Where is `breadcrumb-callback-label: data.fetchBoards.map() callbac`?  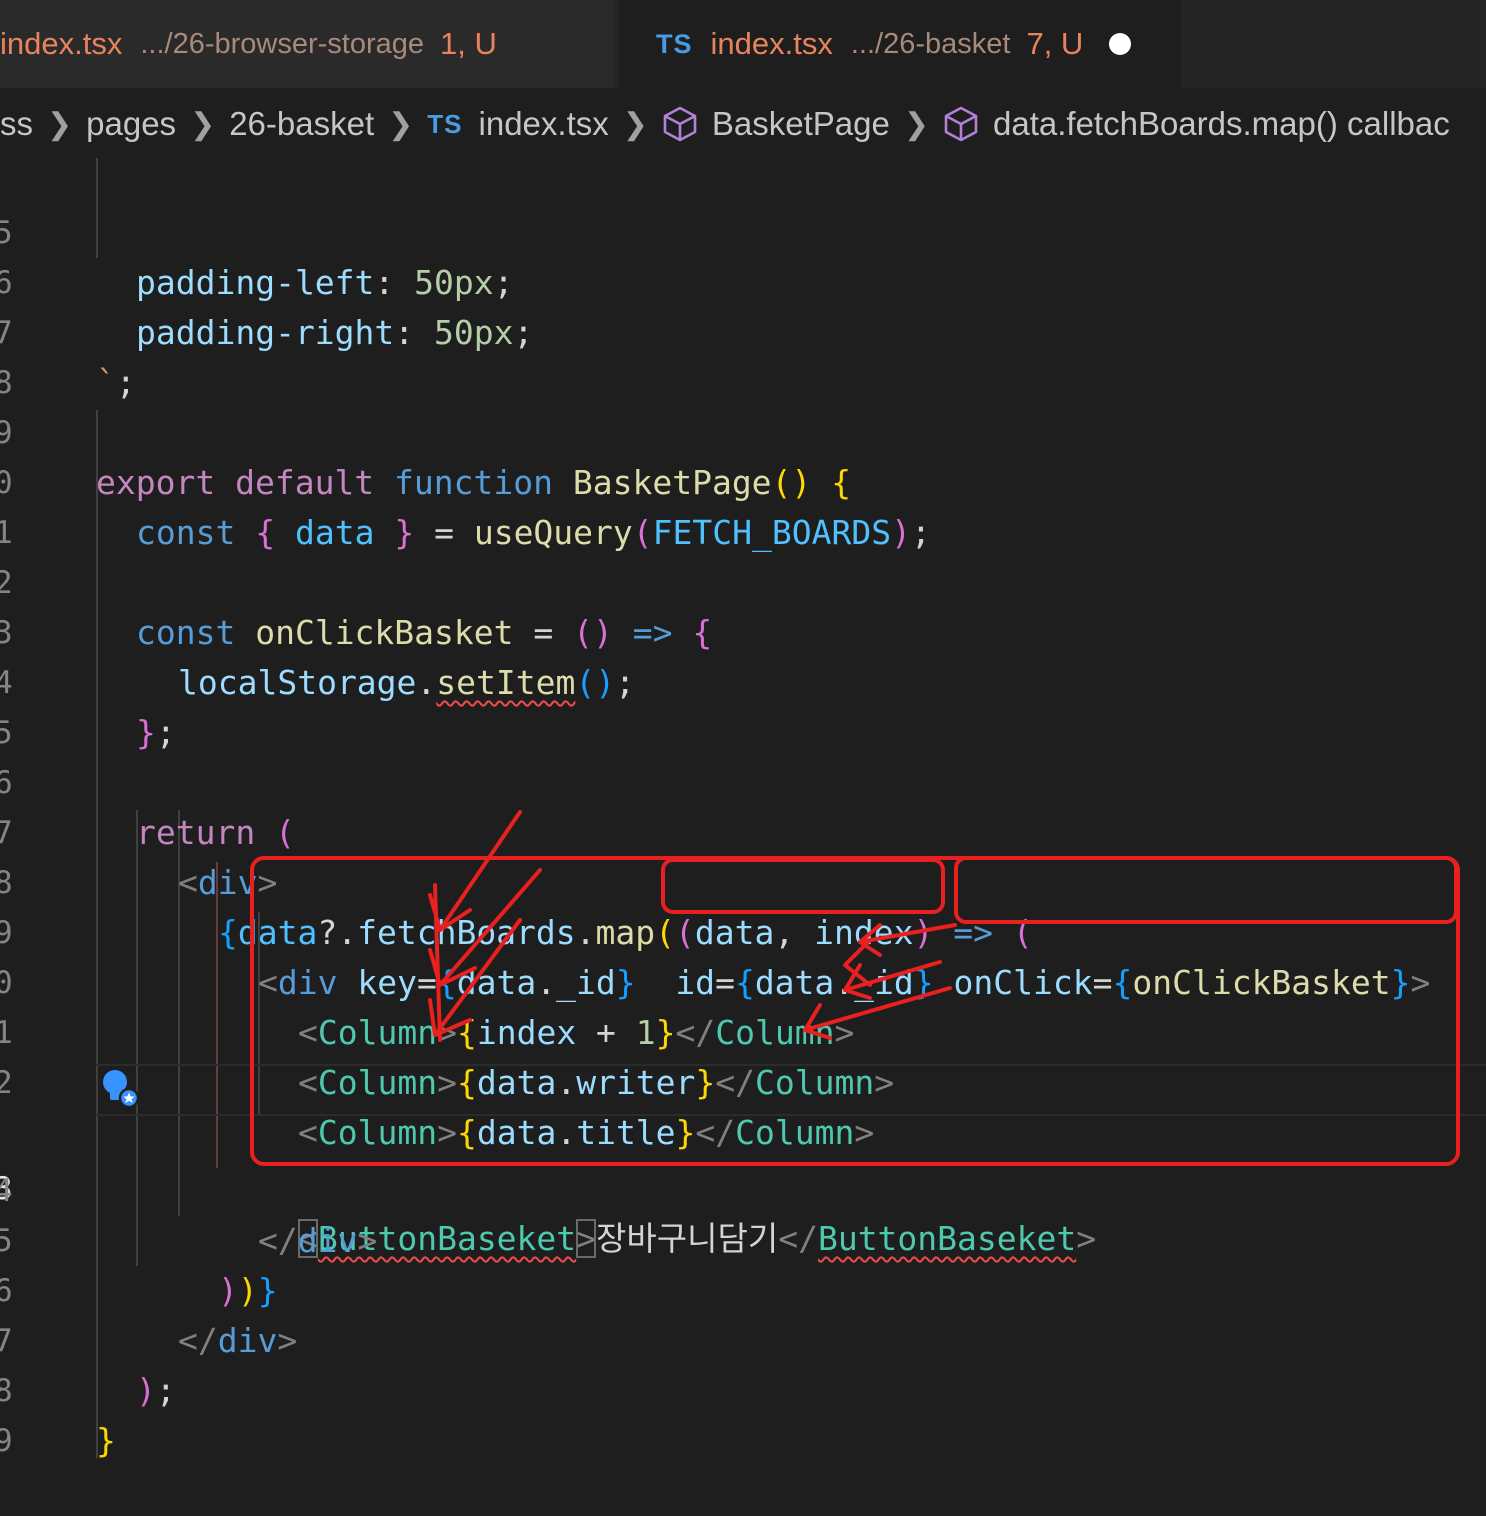 breadcrumb-callback-label: data.fetchBoards.map() callbac is located at coordinates (1221, 123).